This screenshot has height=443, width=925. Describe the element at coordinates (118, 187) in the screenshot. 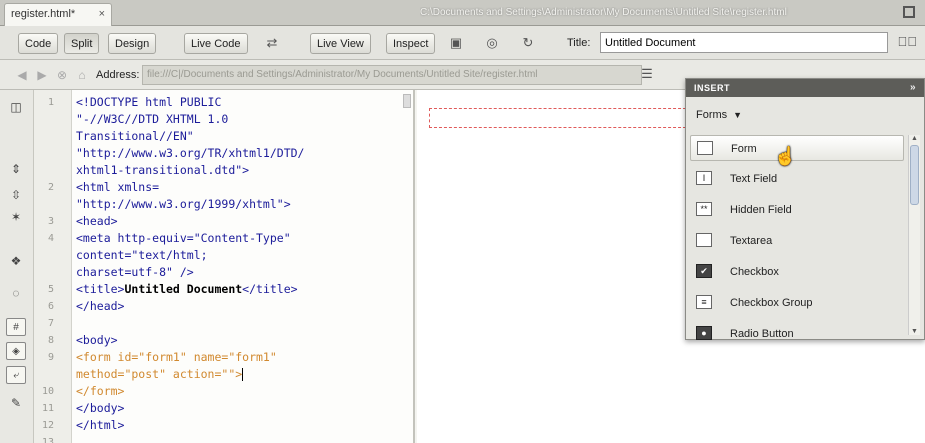

I see `code-text-content: <html xmlns=` at that location.